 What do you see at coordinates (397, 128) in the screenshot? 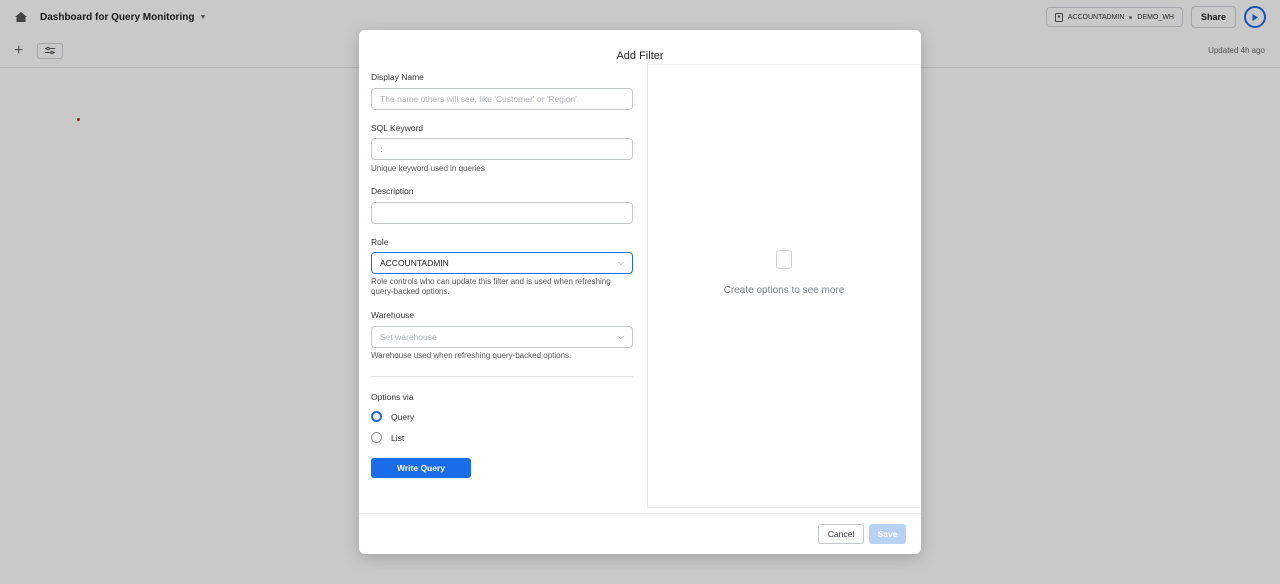
I see `sql-keyword-label: SQL Keyword` at bounding box center [397, 128].